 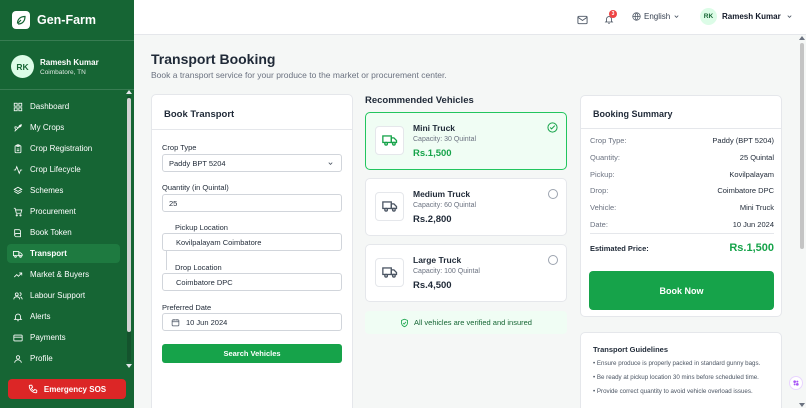 I want to click on sidebar-item-market-buyers: Market & Buyers, so click(x=63, y=274).